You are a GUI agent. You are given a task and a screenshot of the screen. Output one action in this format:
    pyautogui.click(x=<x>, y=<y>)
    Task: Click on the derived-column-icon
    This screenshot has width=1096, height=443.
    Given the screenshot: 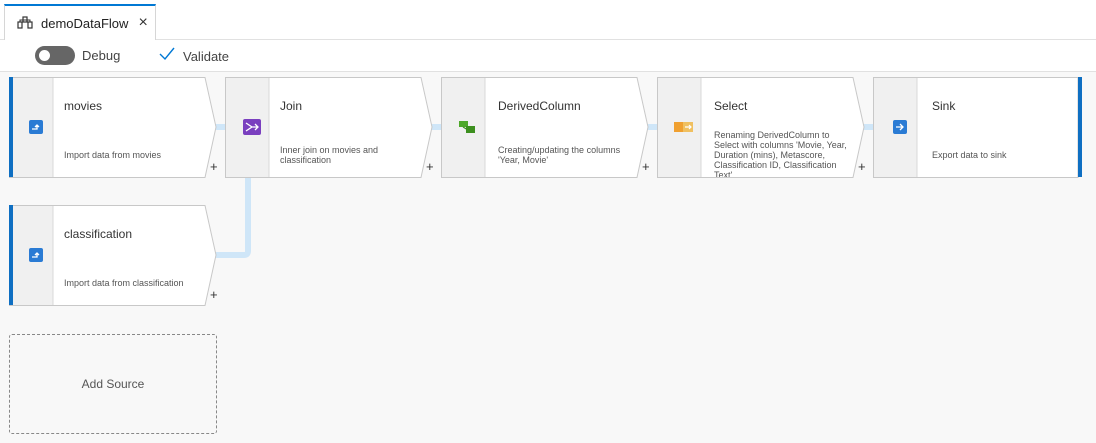 What is the action you would take?
    pyautogui.click(x=468, y=127)
    